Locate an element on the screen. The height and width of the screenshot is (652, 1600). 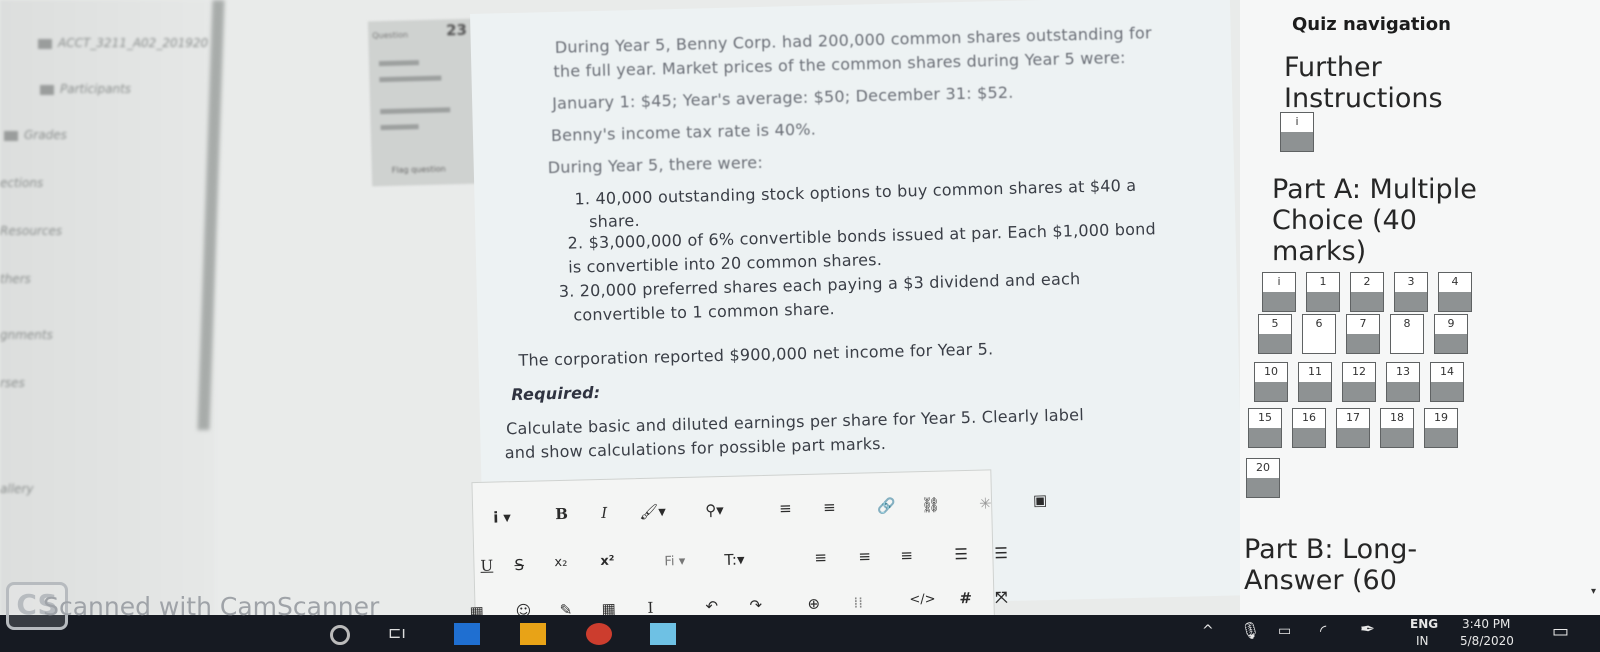
fullscreen-icon: ⤧ is located at coordinates (1001, 597).